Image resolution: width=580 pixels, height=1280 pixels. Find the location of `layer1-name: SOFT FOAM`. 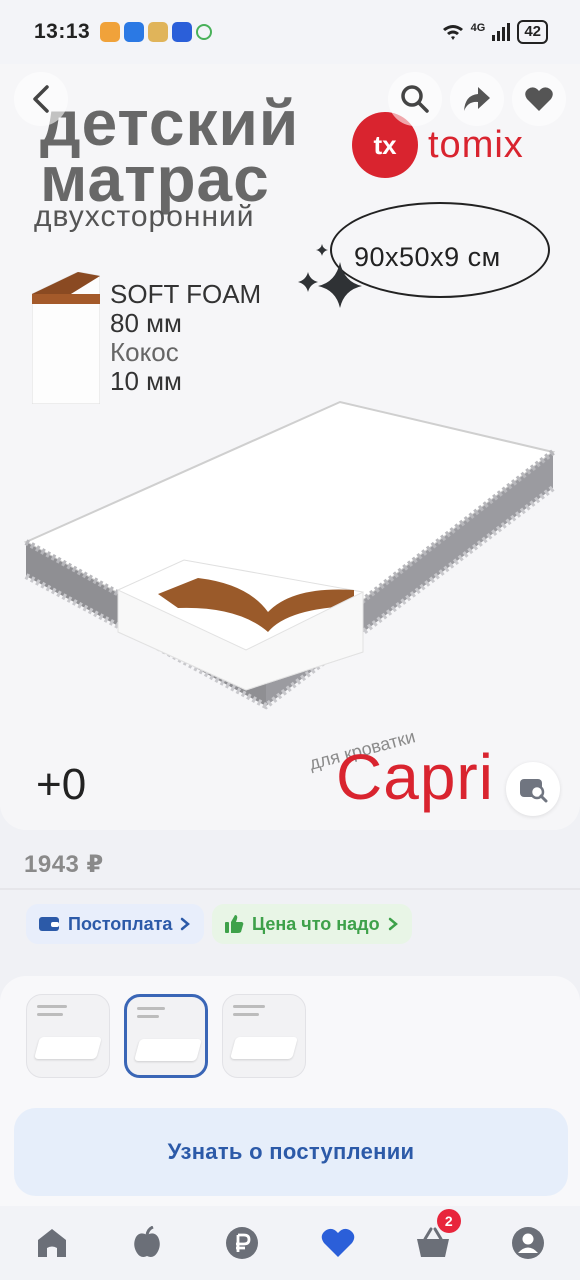

layer1-name: SOFT FOAM is located at coordinates (186, 294).